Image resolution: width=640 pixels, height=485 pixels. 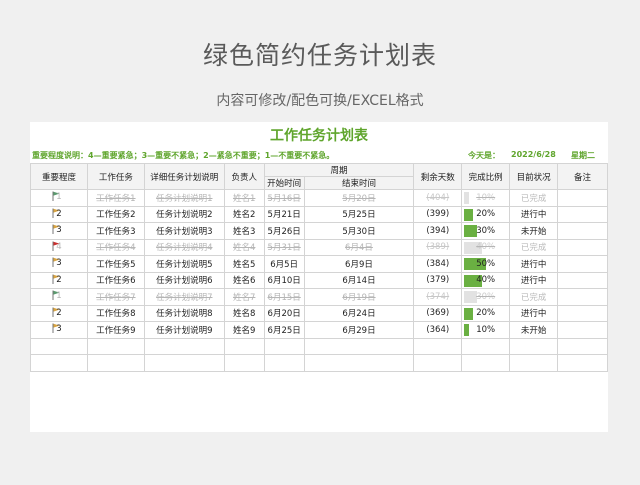 I want to click on table-row: 2 工作任务6 任务计划说明6 姓名6 6月10日 6月14日 (379) 40% 进行中, so click(x=319, y=280).